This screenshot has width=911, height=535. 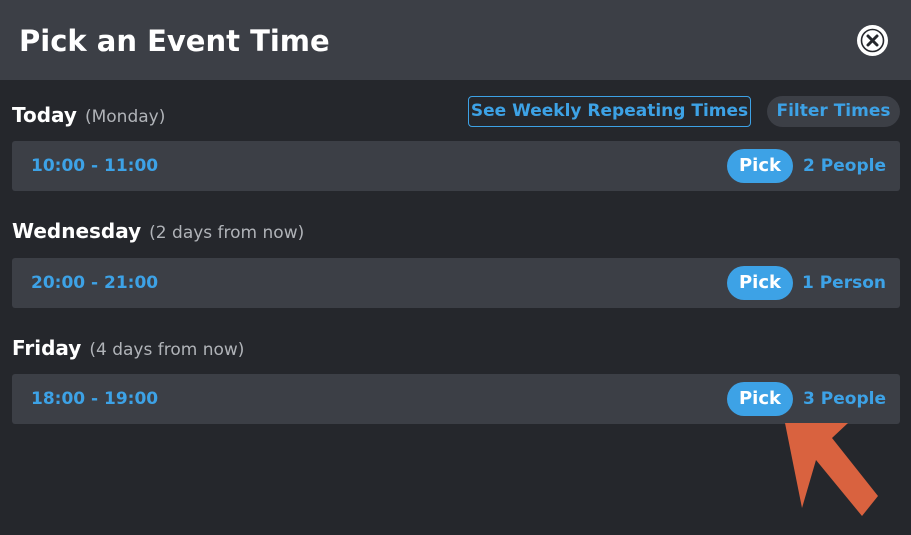 I want to click on day-name: Today, so click(x=44, y=115).